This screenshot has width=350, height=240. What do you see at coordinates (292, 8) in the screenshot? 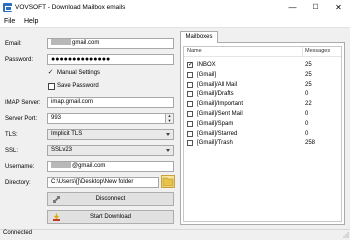
I see `minimize-button: —` at bounding box center [292, 8].